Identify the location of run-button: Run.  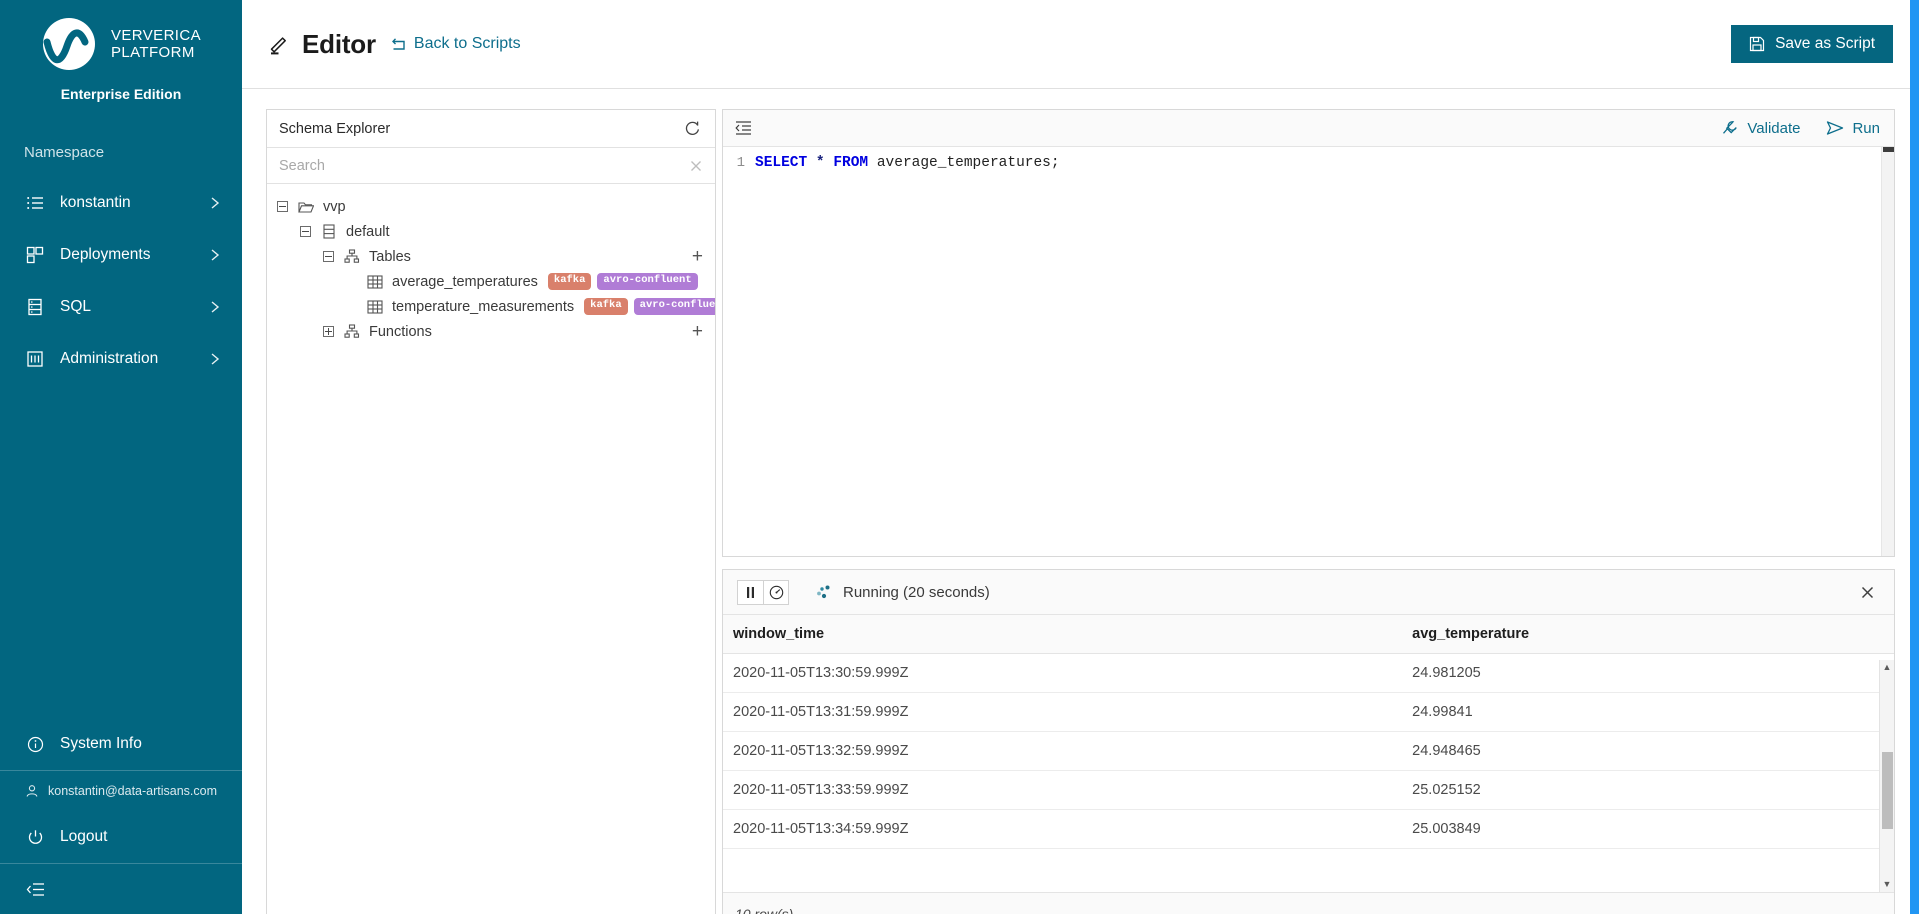
(1853, 128).